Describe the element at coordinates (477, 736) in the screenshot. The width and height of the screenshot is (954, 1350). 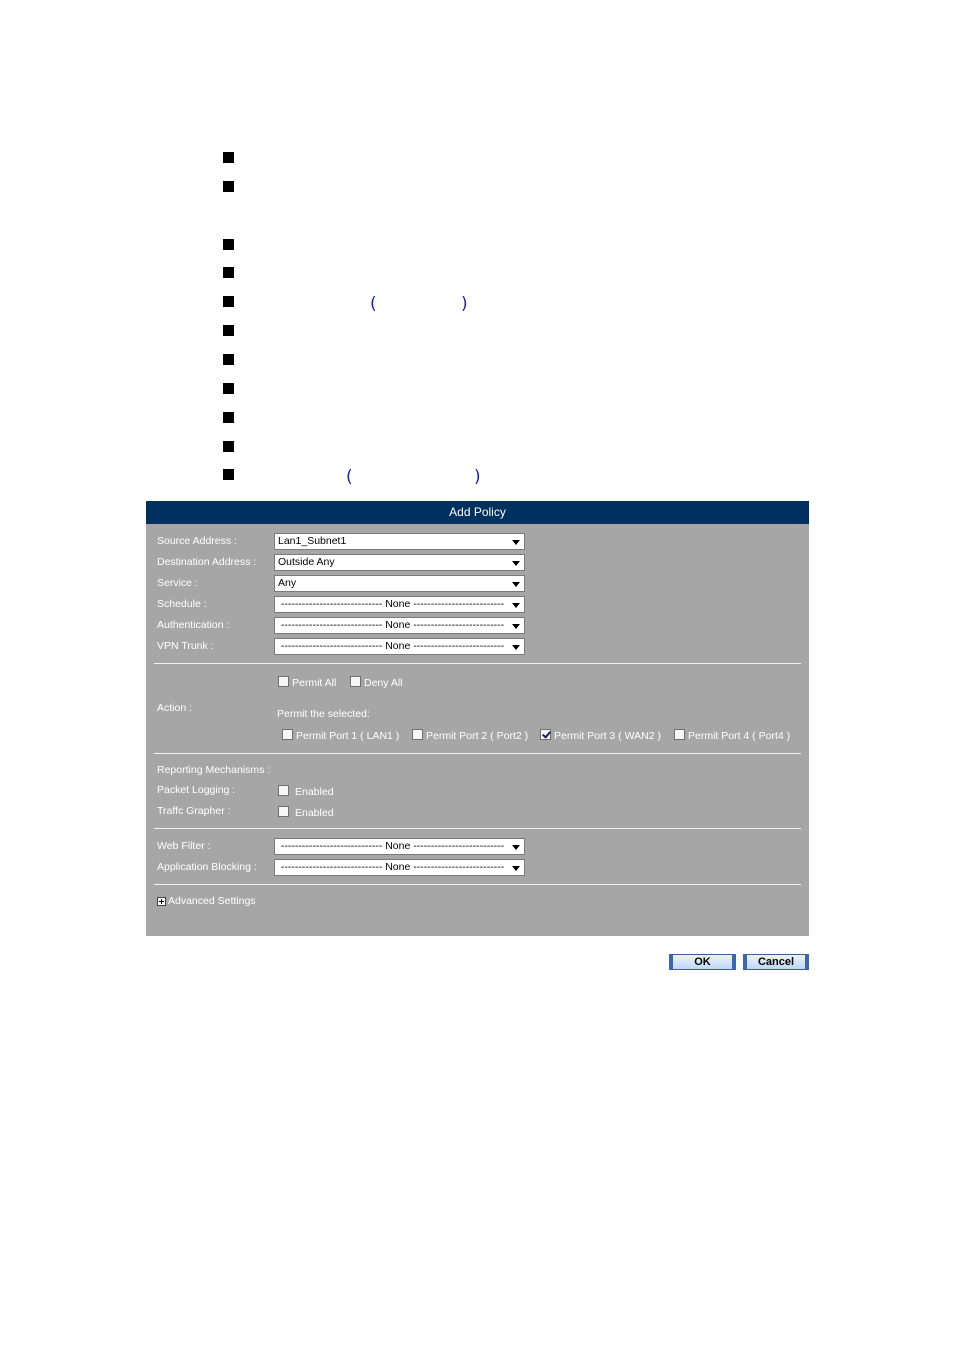
I see `permit-port-2-label: Permit Port 2 ( Port2 )` at that location.